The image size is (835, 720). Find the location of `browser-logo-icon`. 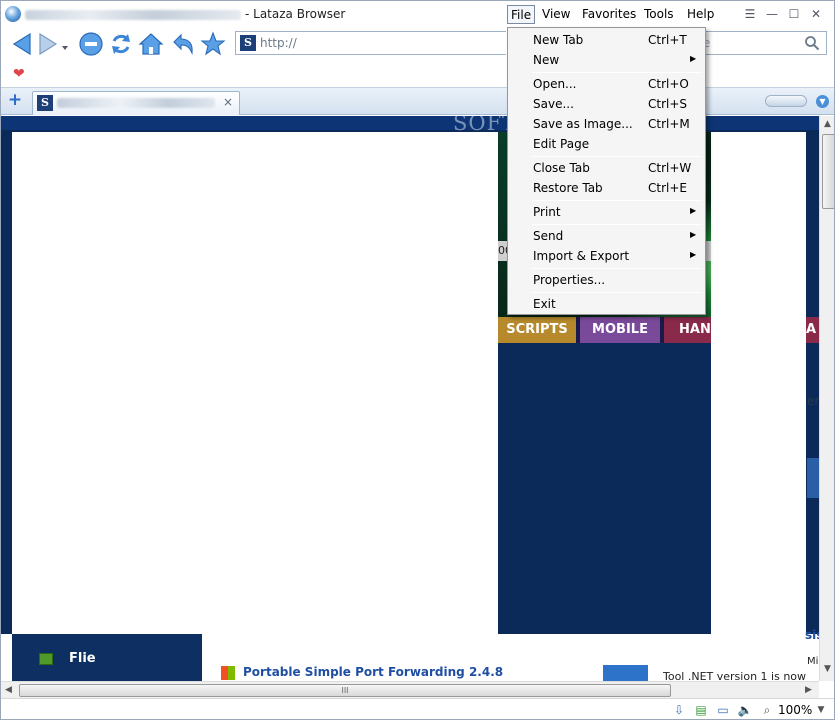

browser-logo-icon is located at coordinates (13, 14).